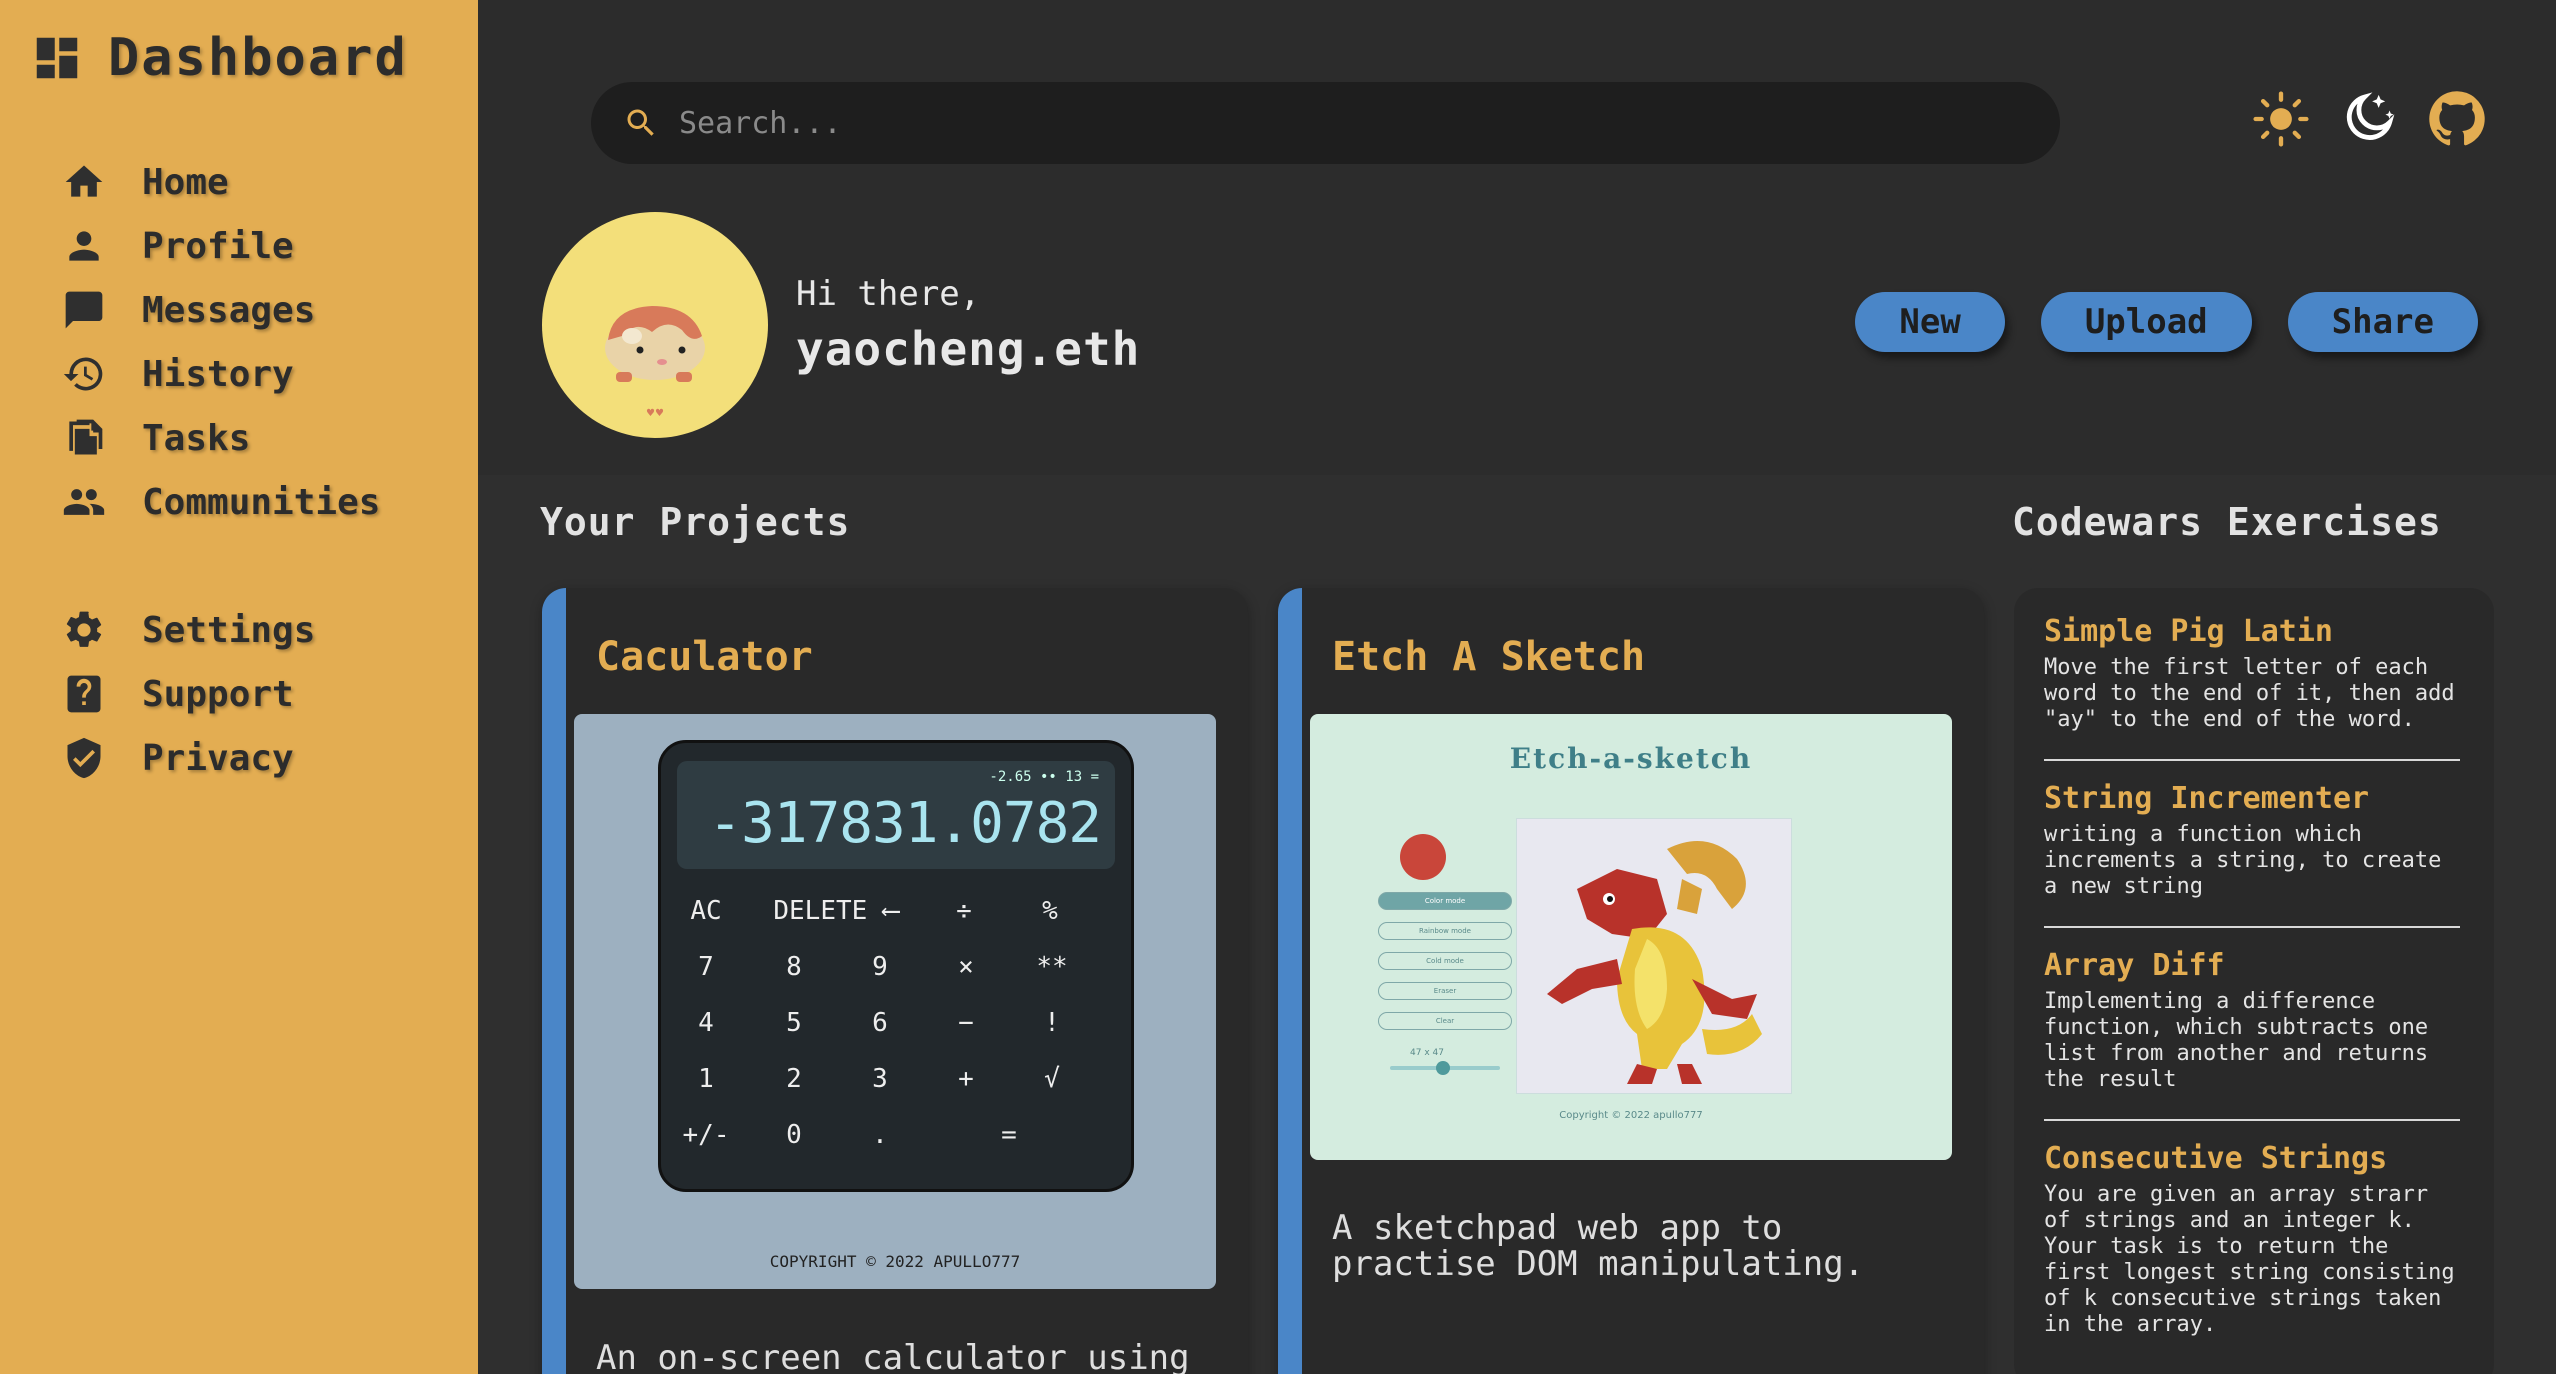 The image size is (2556, 1374). Describe the element at coordinates (706, 967) in the screenshot. I see `calc-key: 7` at that location.